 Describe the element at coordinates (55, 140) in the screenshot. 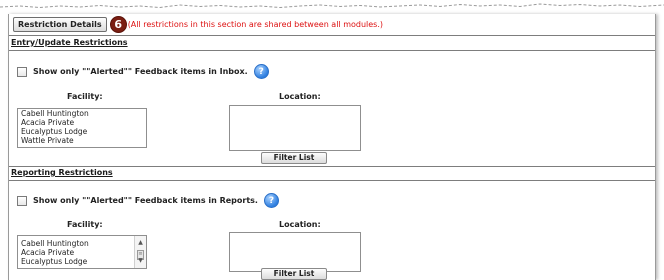

I see `list-item: Wattle Private` at that location.